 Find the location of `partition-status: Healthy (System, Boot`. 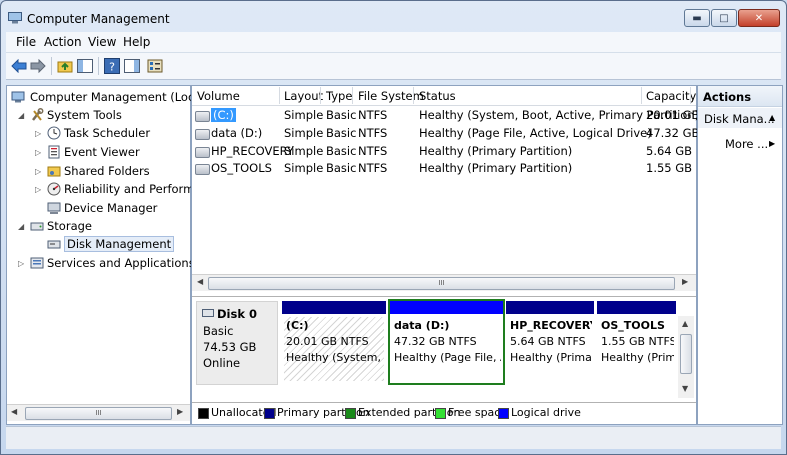

partition-status: Healthy (System, Boot is located at coordinates (335, 357).